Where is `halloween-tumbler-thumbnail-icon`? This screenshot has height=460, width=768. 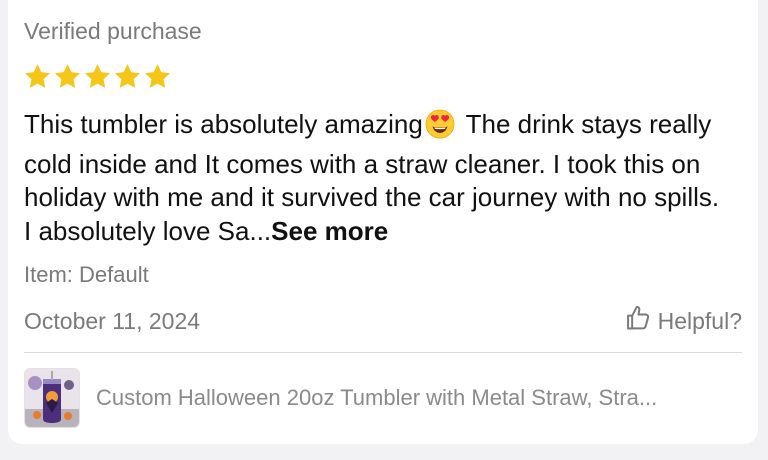
halloween-tumbler-thumbnail-icon is located at coordinates (52, 398).